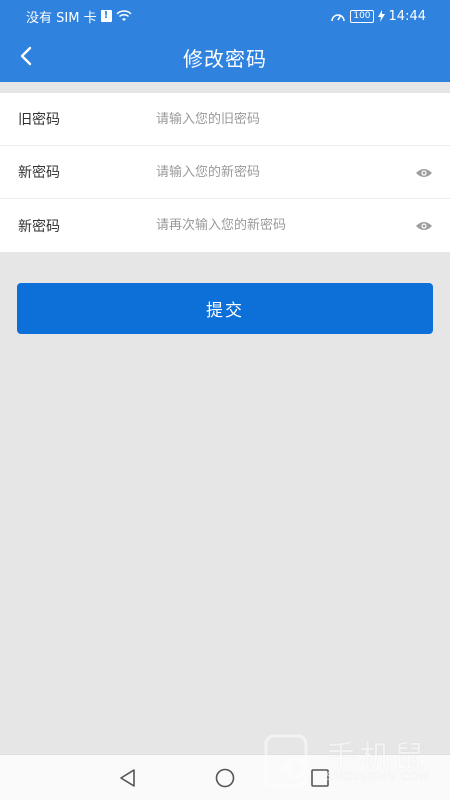  I want to click on triangle-back-icon, so click(127, 778).